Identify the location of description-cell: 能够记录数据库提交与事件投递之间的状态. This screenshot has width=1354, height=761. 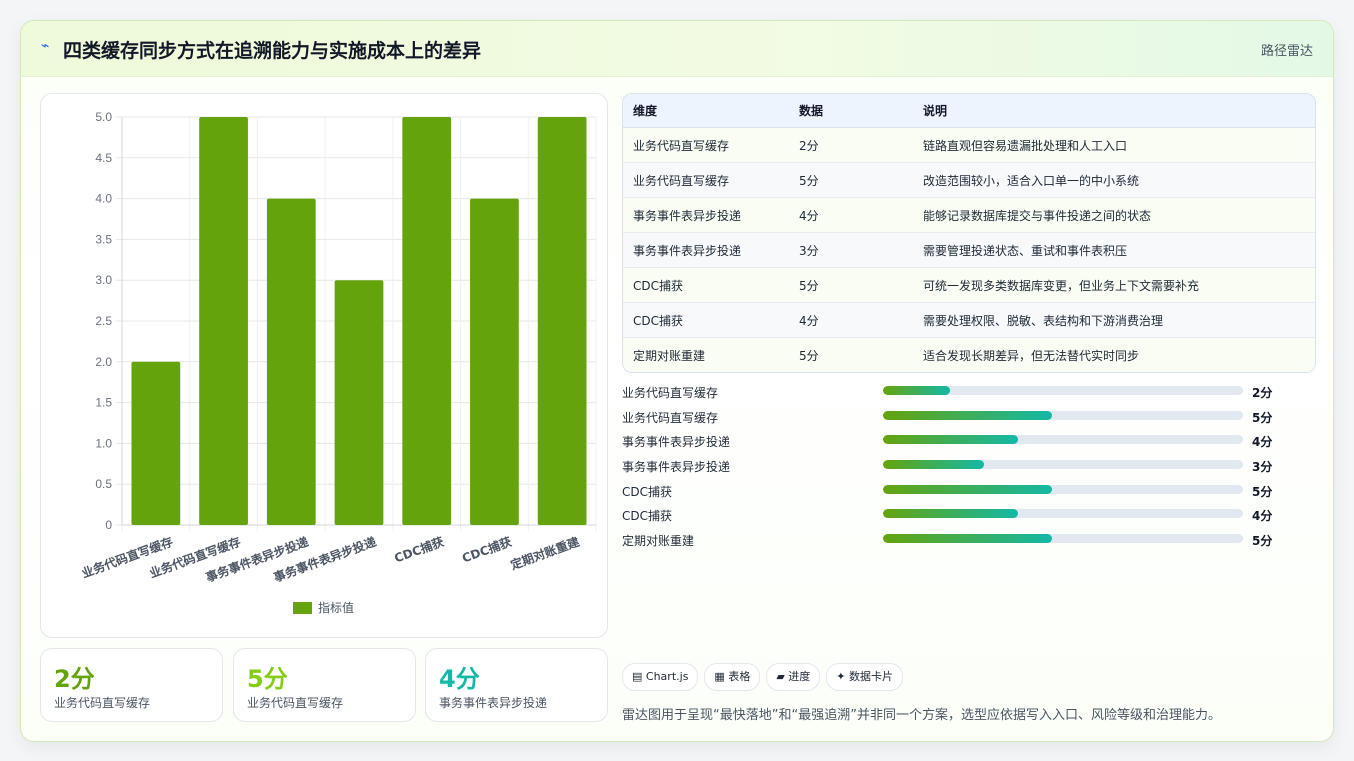
(1114, 215).